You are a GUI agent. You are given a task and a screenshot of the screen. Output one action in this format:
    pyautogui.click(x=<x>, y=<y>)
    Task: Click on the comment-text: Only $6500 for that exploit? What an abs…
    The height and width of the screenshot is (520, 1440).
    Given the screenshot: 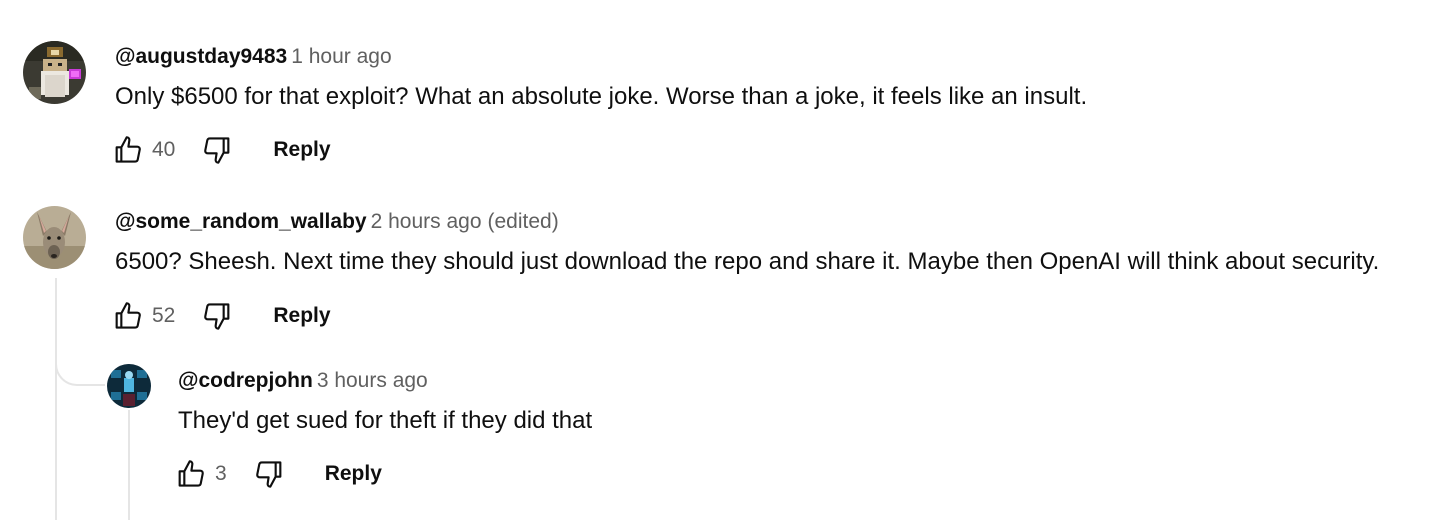 What is the action you would take?
    pyautogui.click(x=601, y=96)
    